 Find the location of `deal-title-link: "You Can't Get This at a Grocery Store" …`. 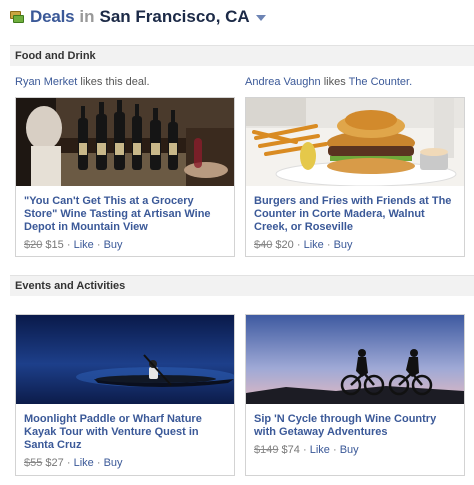

deal-title-link: "You Can't Get This at a Grocery Store" … is located at coordinates (125, 214).